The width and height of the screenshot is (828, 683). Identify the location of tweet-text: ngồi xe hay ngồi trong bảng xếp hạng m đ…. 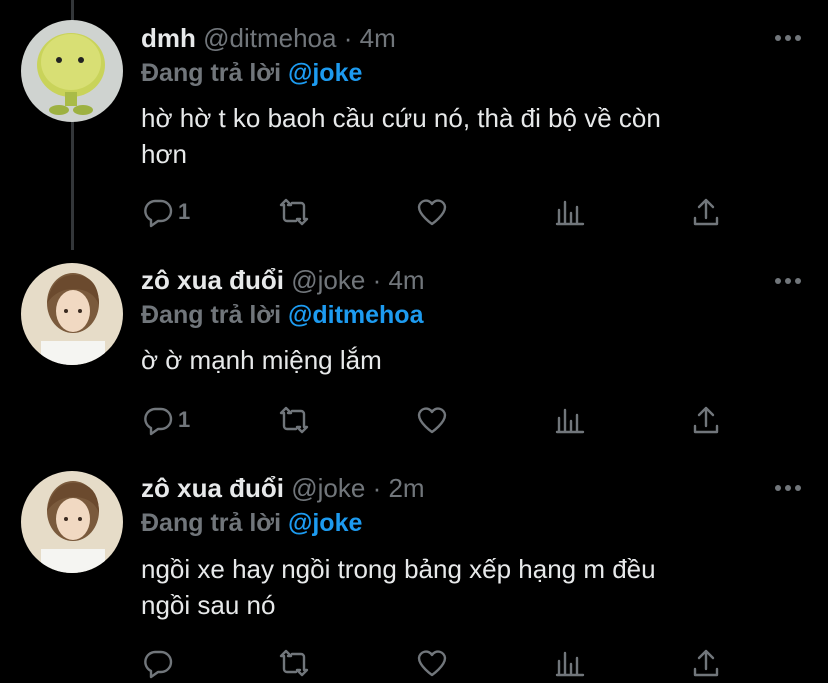
(461, 587).